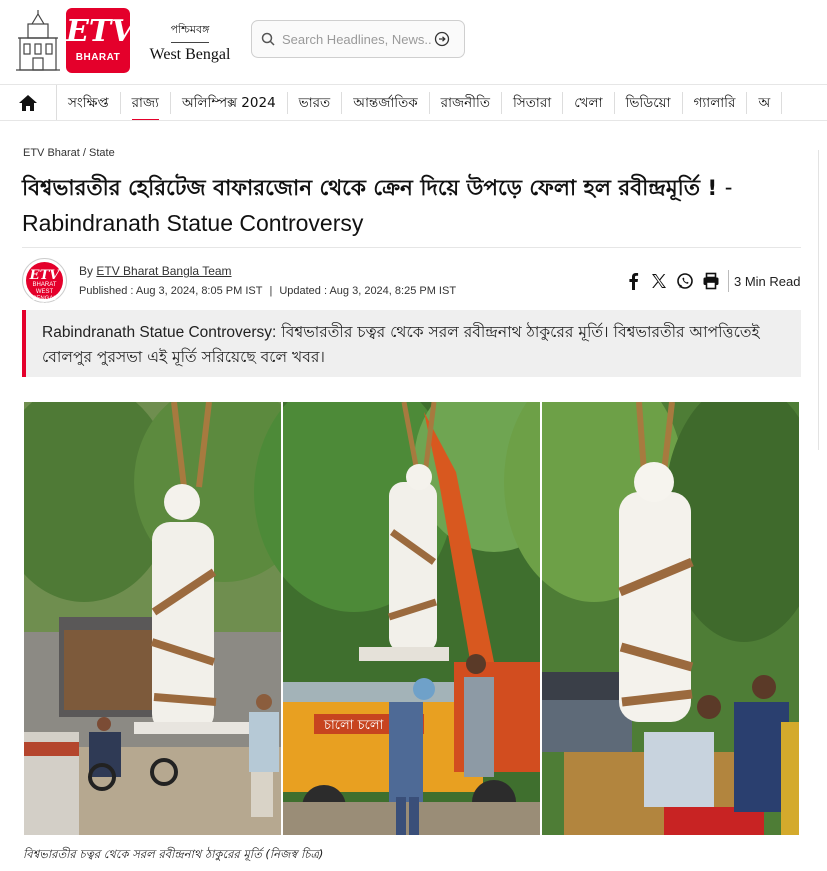 The image size is (827, 871). I want to click on edition-en-label: West Bengal, so click(190, 54).